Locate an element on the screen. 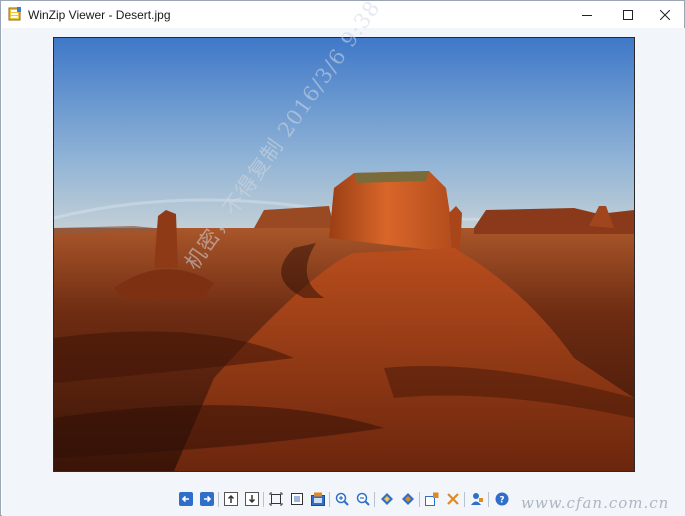 This screenshot has width=685, height=516. first-image-button is located at coordinates (231, 499).